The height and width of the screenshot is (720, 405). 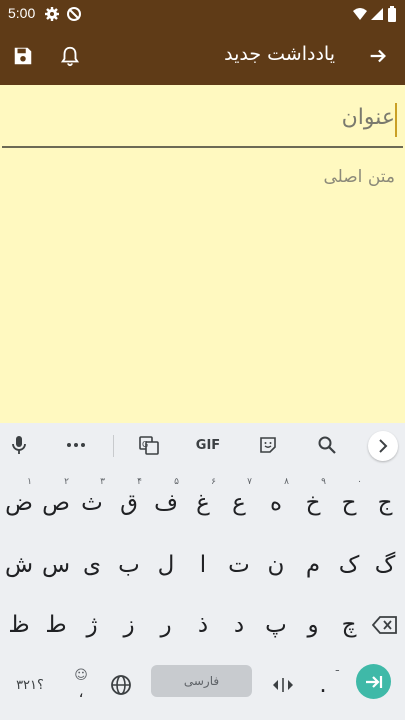 I want to click on language-key, so click(x=121, y=685).